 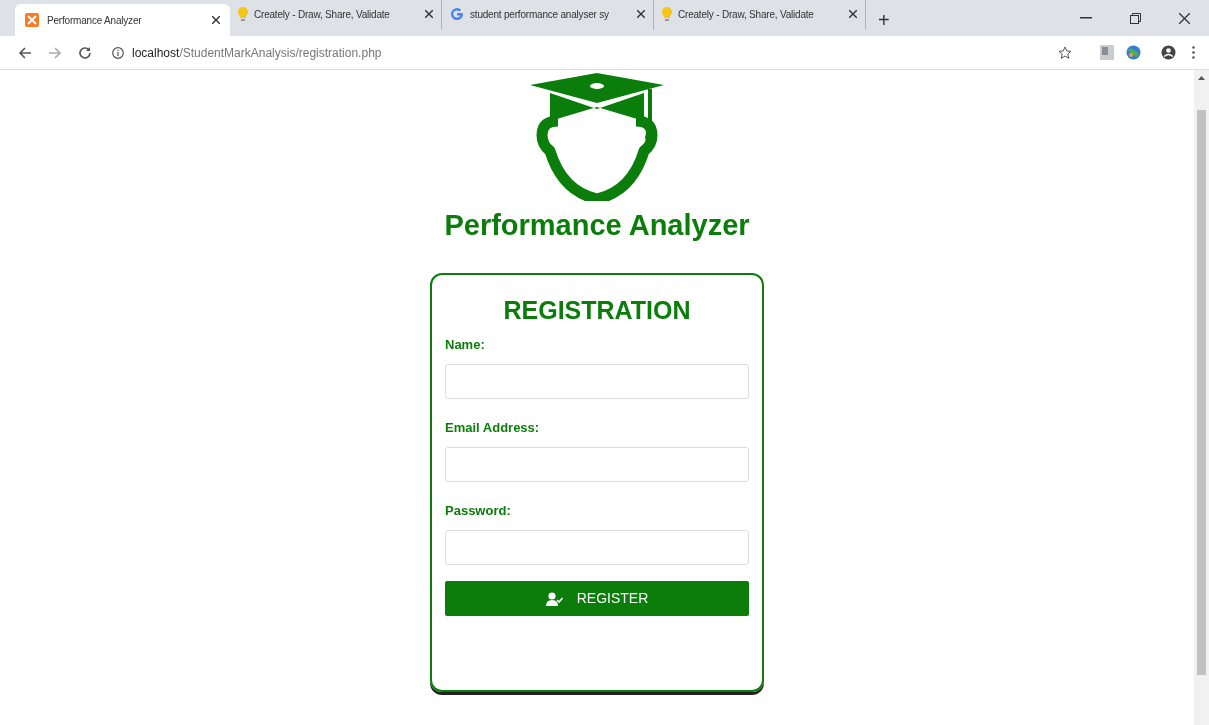 What do you see at coordinates (554, 598) in the screenshot?
I see `user-check-icon` at bounding box center [554, 598].